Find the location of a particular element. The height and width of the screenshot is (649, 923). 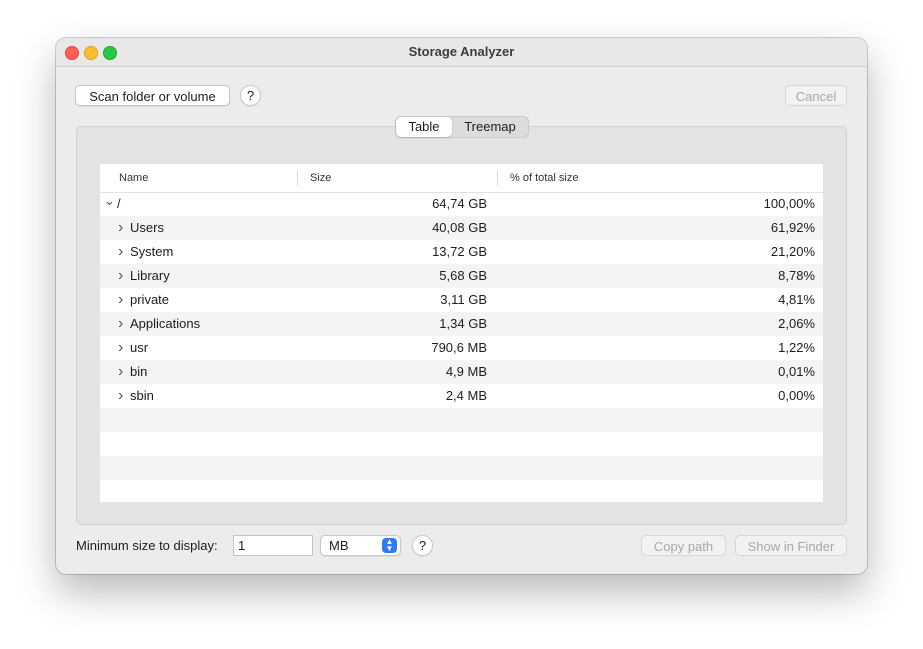

row-size: 790,6 MB is located at coordinates (459, 347).